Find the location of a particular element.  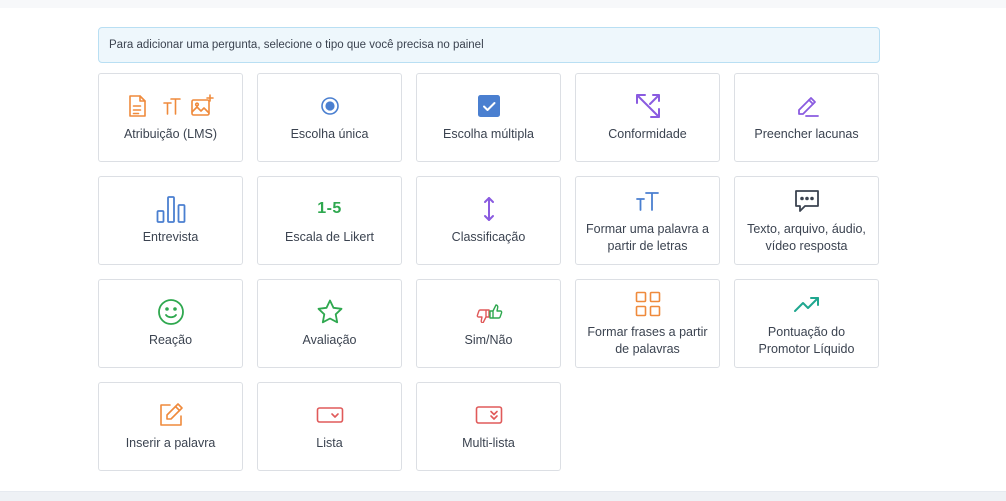

tile-label: Avaliação is located at coordinates (329, 340).